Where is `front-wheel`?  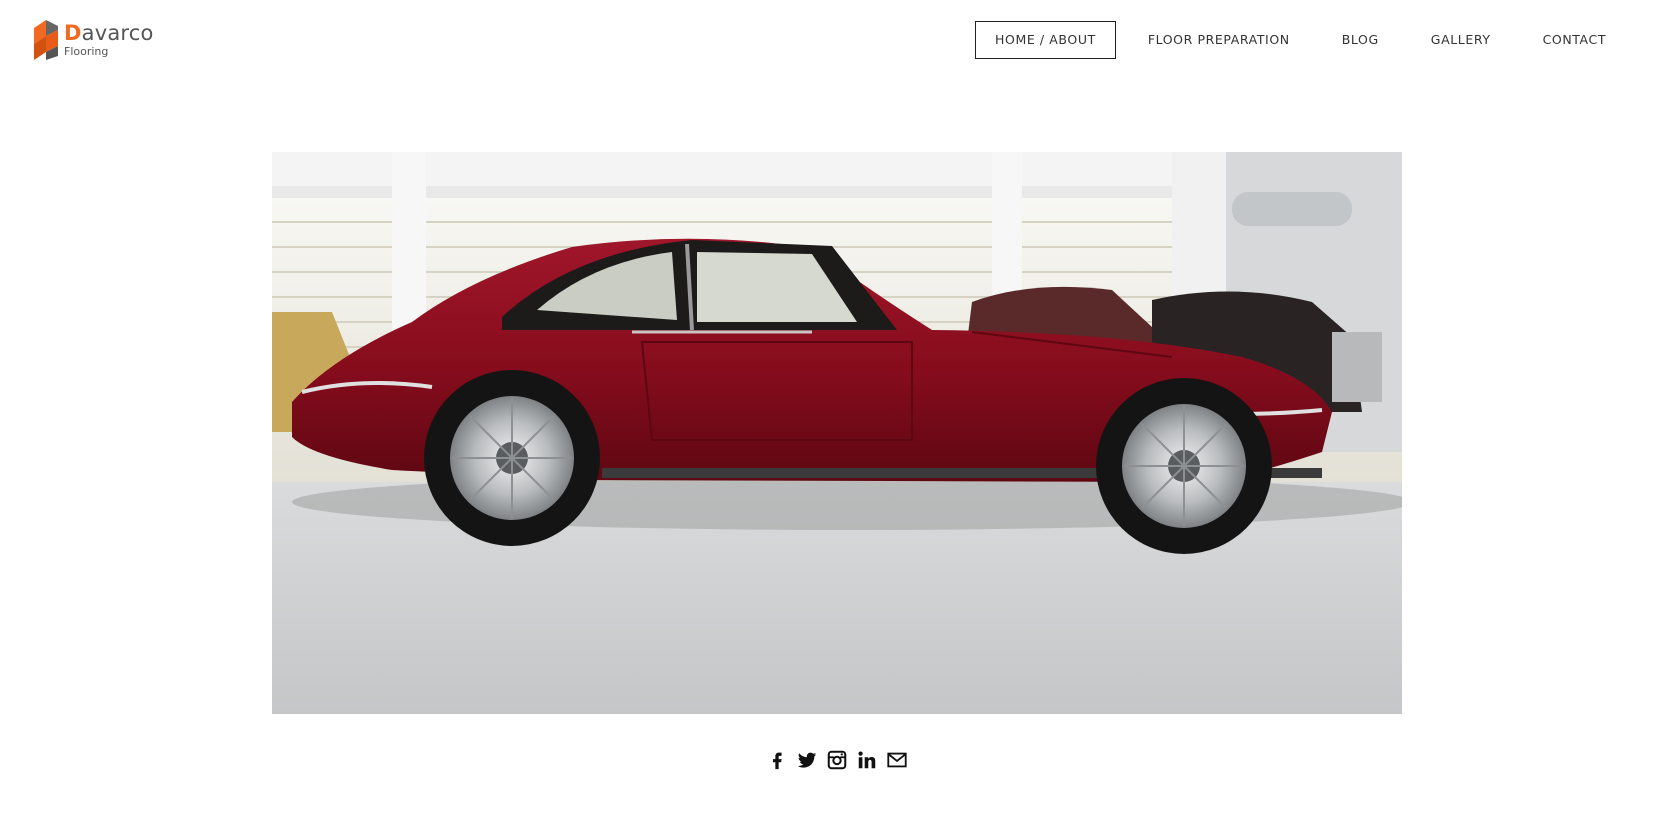 front-wheel is located at coordinates (1184, 466).